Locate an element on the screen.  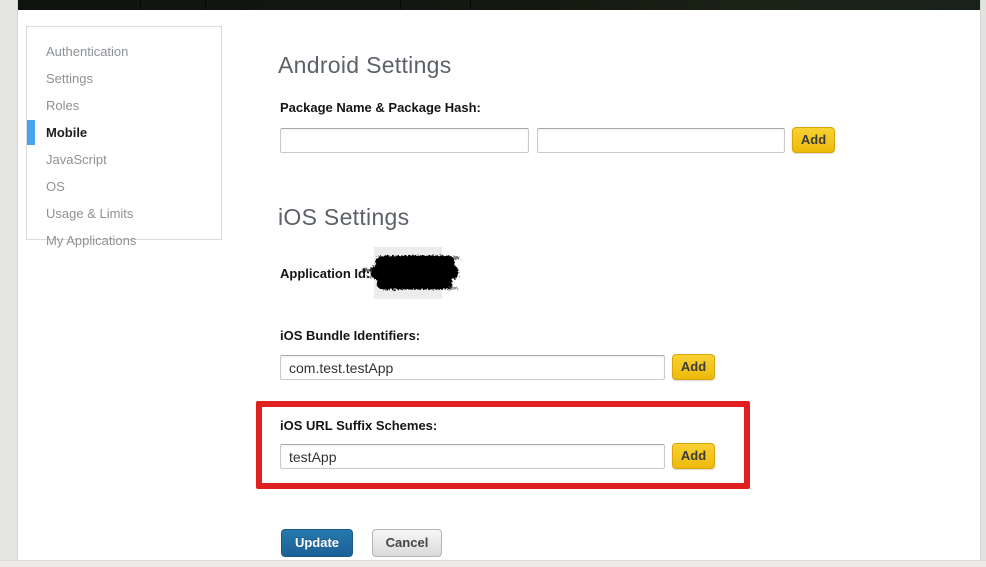
ios-bundle-identifier-input is located at coordinates (472, 367).